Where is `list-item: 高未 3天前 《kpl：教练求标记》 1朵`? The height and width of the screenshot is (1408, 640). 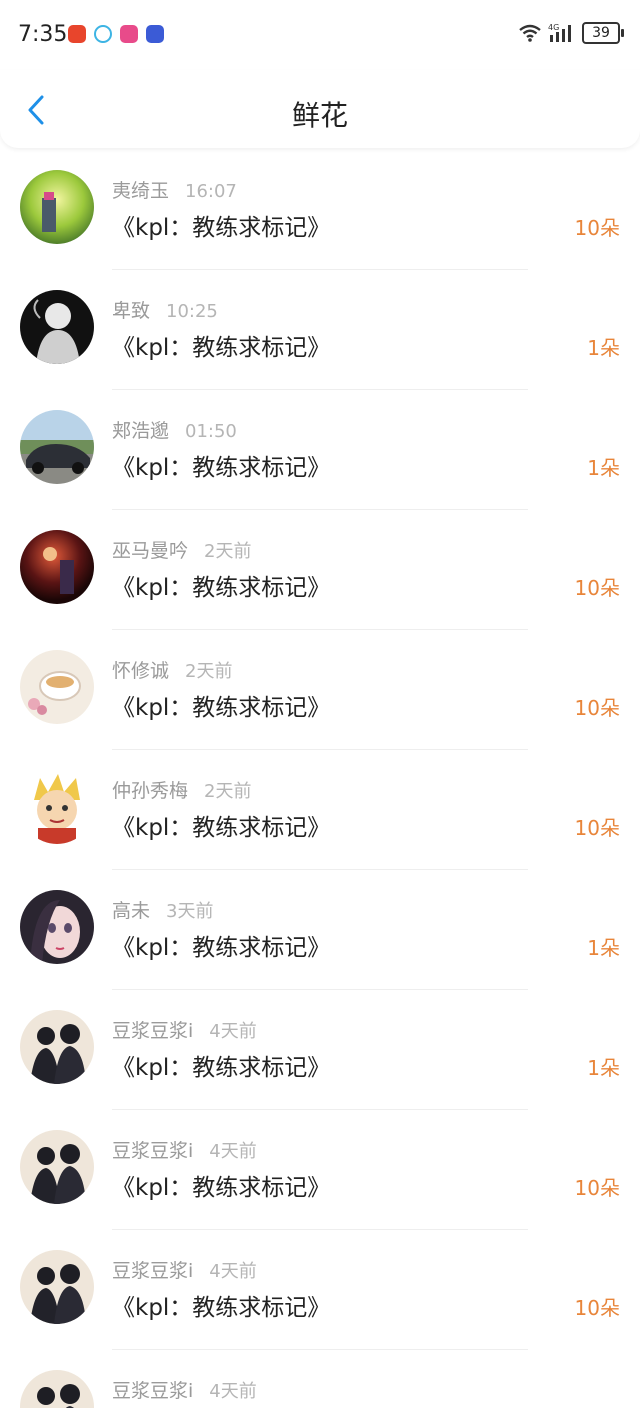
list-item: 高未 3天前 《kpl：教练求标记》 1朵 is located at coordinates (320, 930).